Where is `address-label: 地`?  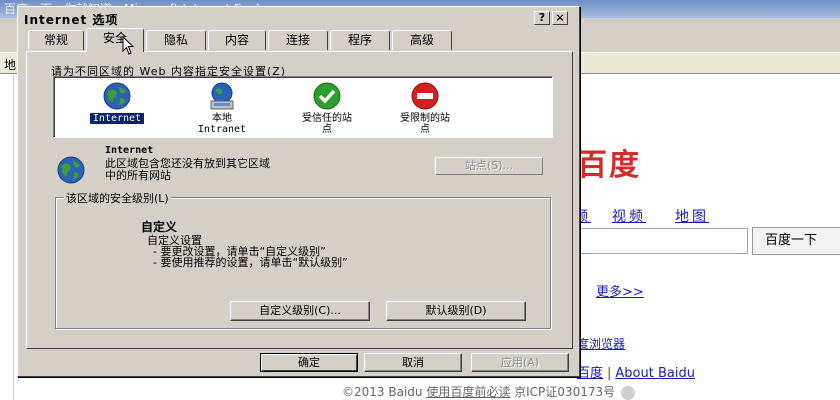 address-label: 地 is located at coordinates (10, 65).